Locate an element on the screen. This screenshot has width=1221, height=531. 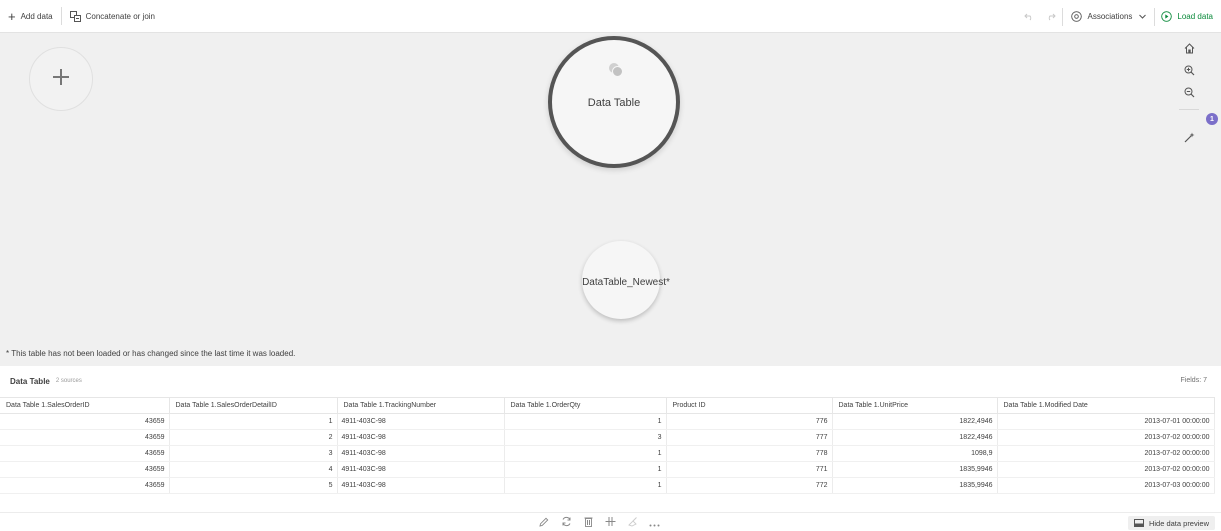
concatenate-icon is located at coordinates (75, 16).